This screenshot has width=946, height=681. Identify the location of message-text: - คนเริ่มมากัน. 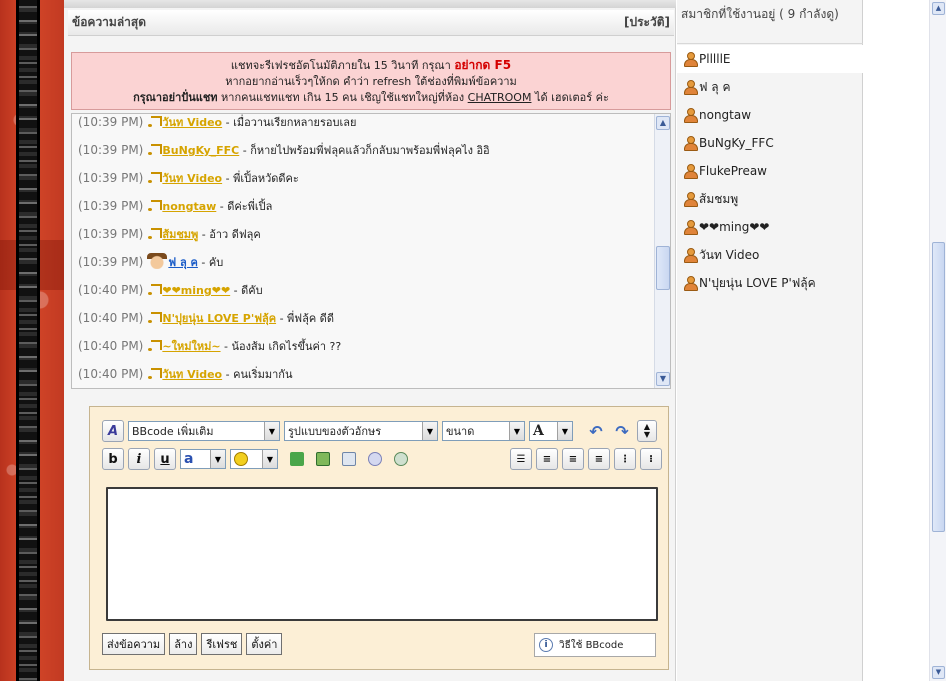
(257, 374).